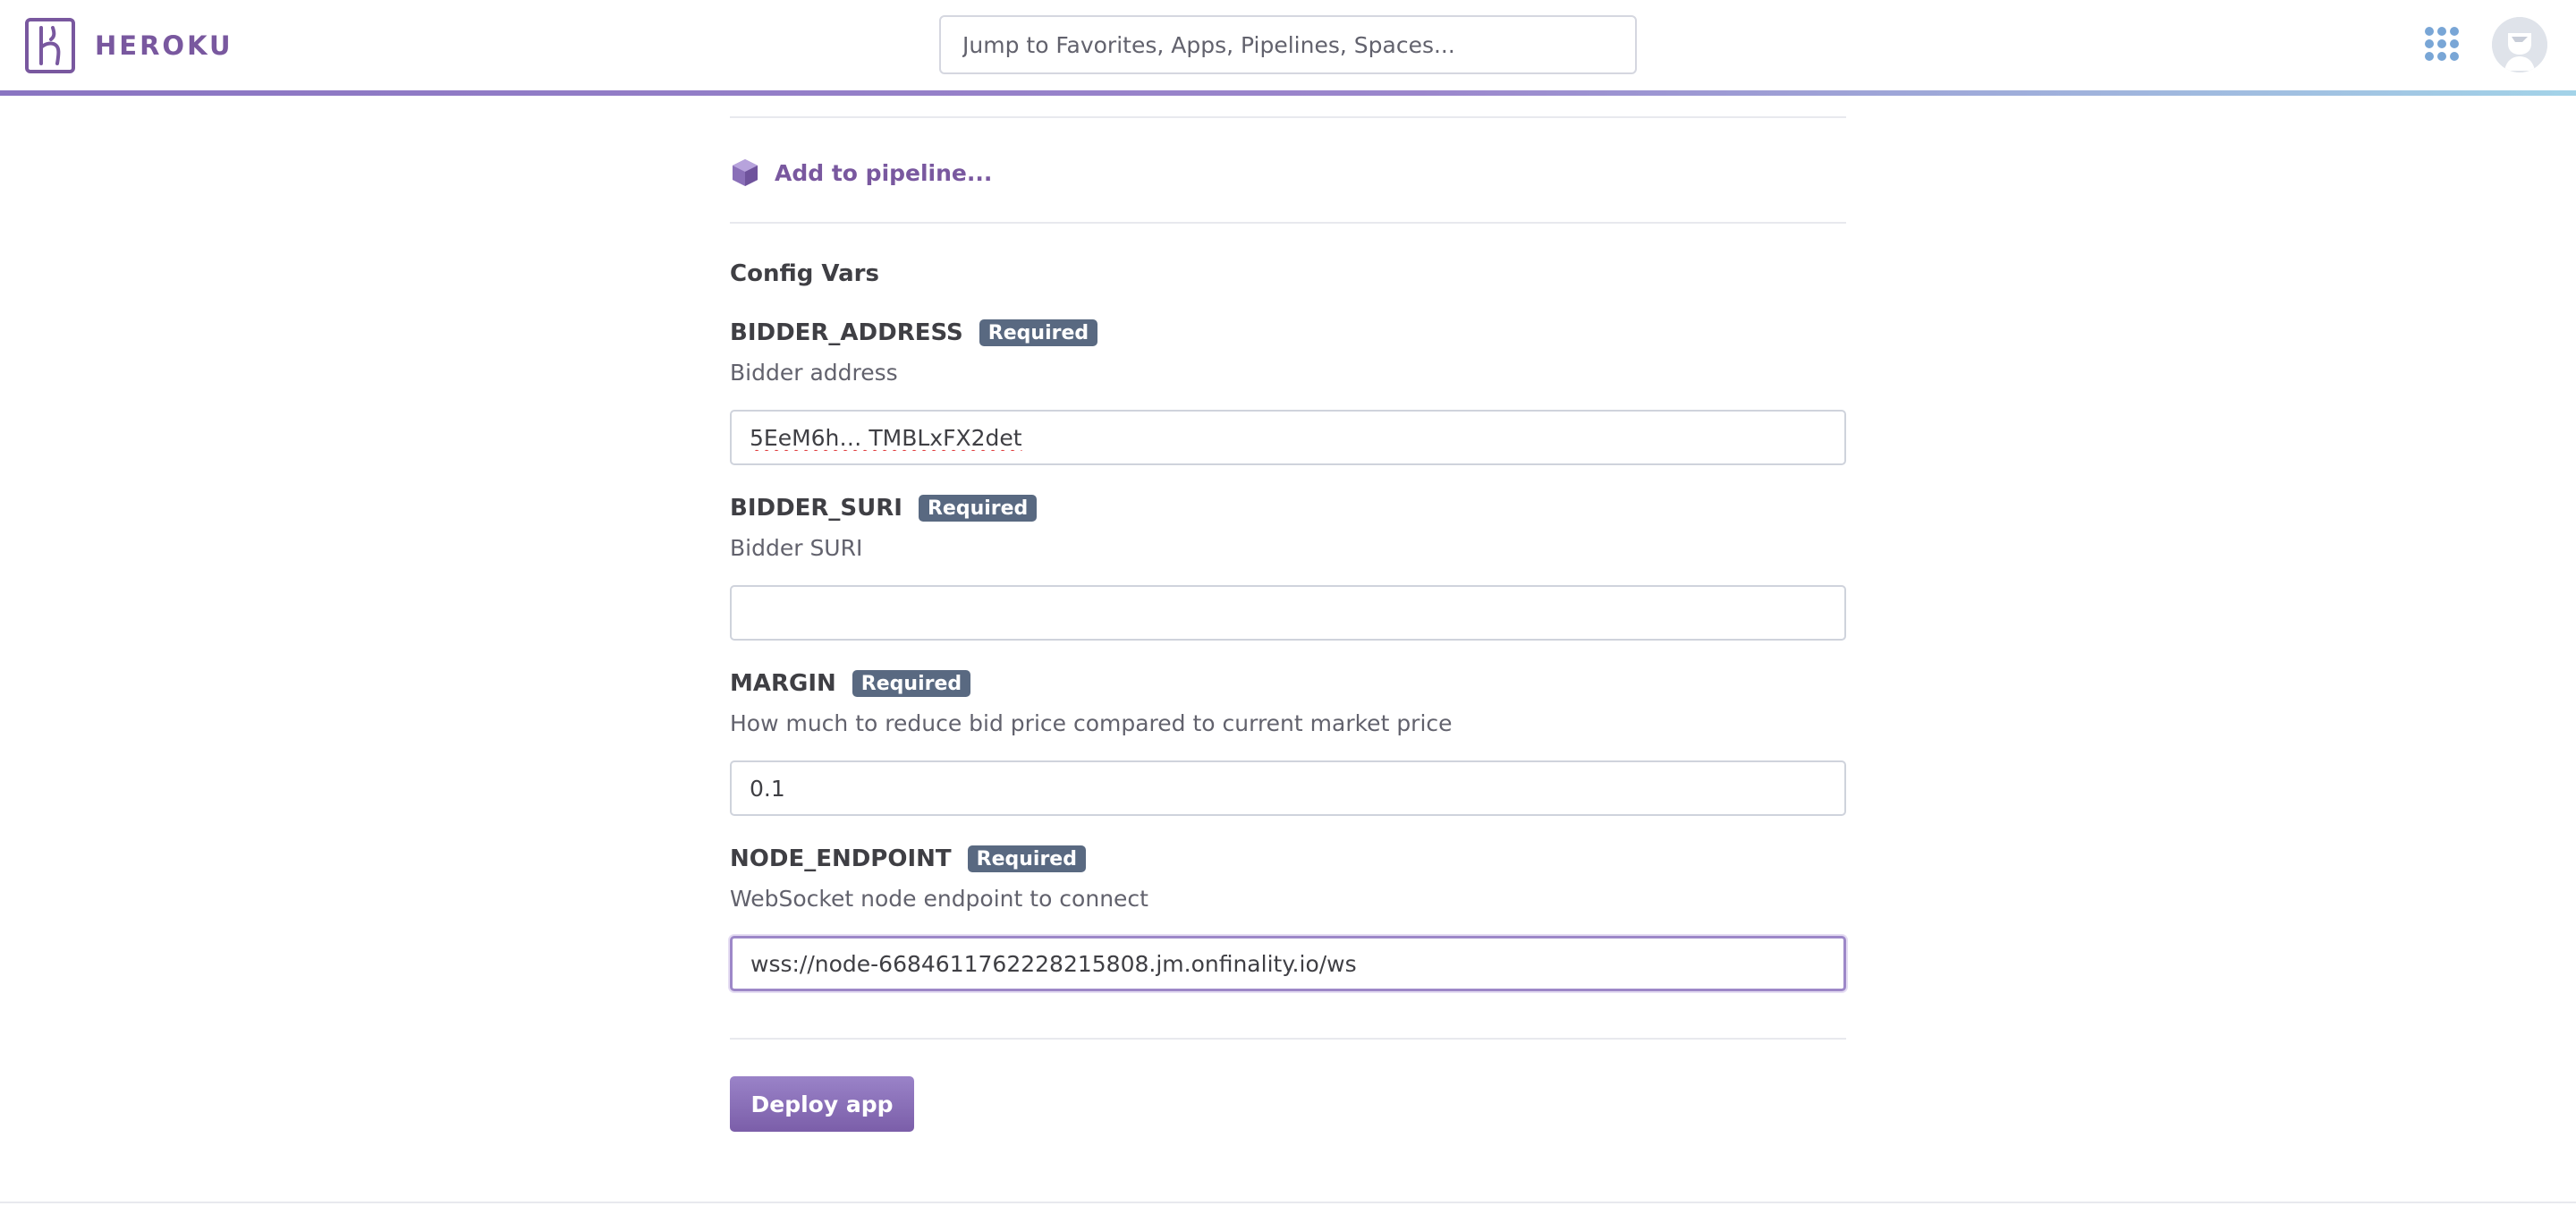 The height and width of the screenshot is (1206, 2576). I want to click on deploy-app-button: Deploy app, so click(822, 1104).